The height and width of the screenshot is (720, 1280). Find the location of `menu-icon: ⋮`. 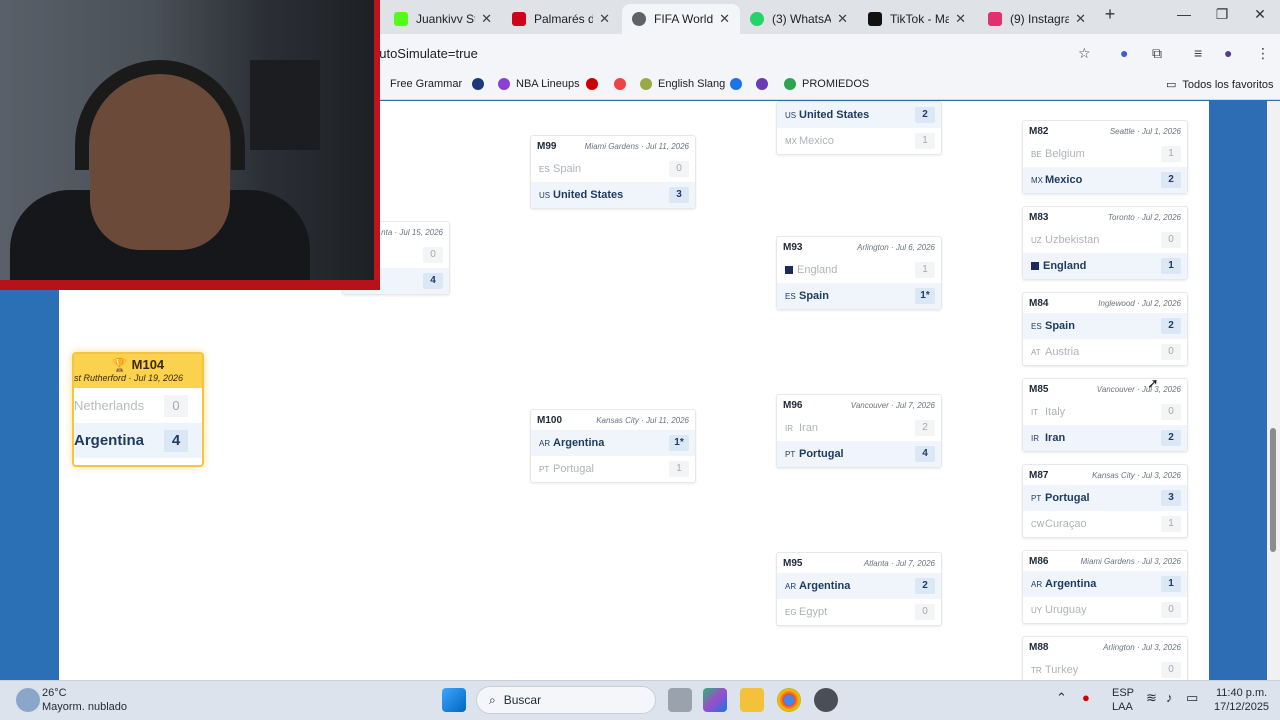

menu-icon: ⋮ is located at coordinates (1263, 53).